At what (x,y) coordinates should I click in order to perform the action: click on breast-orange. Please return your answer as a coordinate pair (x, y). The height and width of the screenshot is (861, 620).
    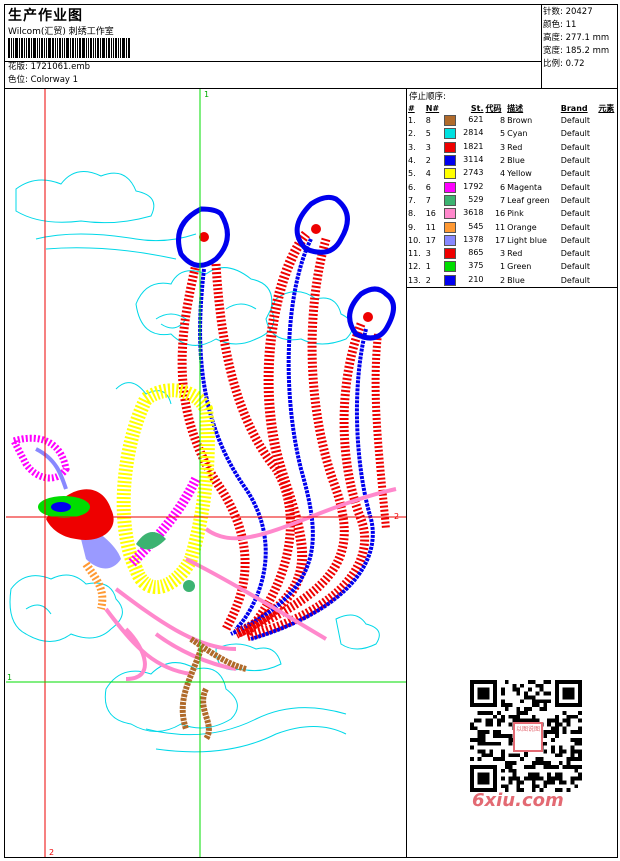
    Looking at the image, I should click on (94, 585).